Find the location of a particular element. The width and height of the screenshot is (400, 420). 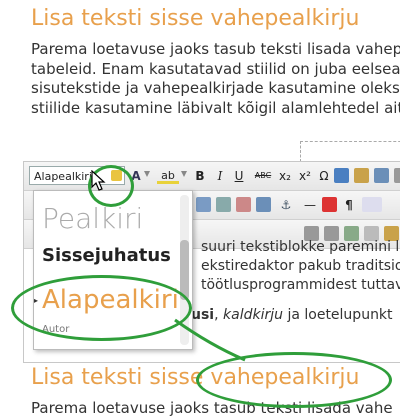

annotation-connector is located at coordinates (210, 340).